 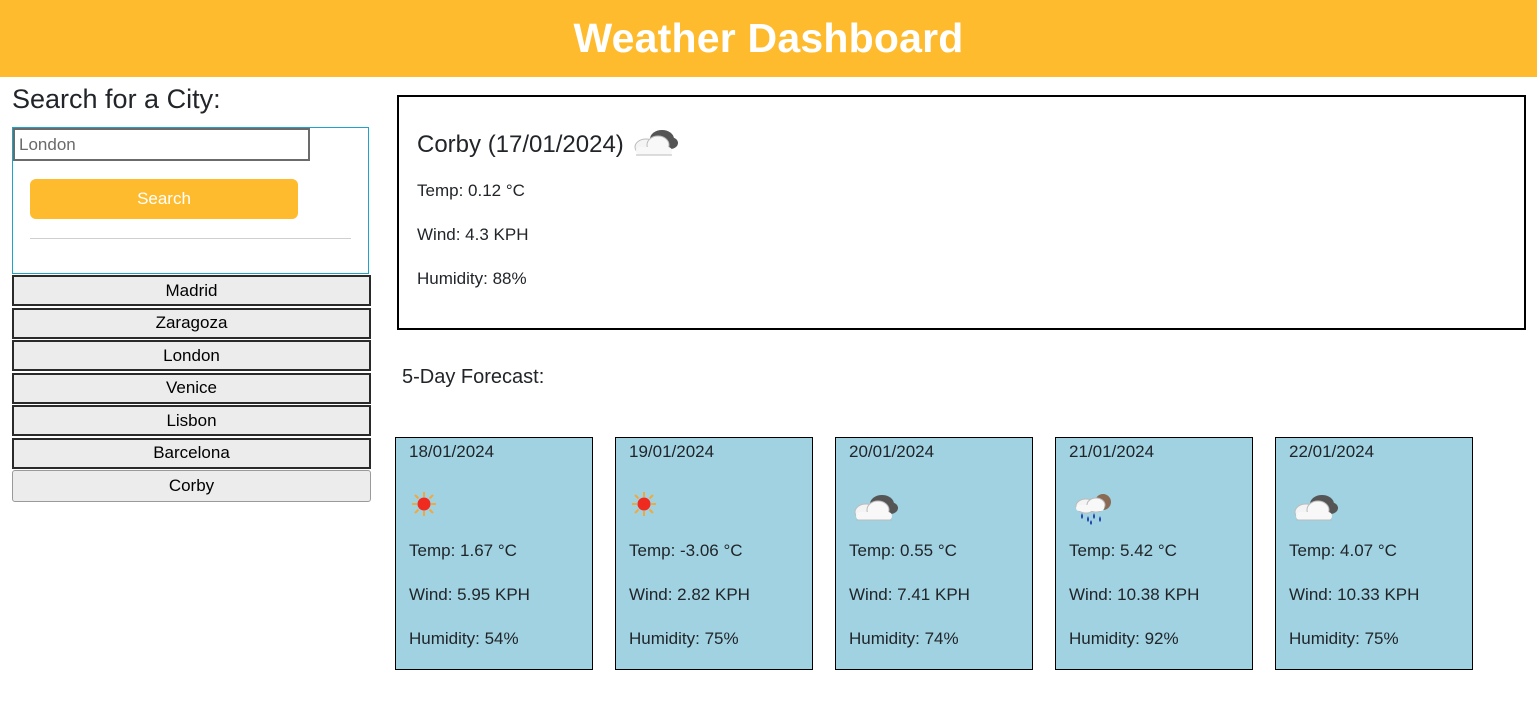 What do you see at coordinates (472, 278) in the screenshot?
I see `current-humidity: Humidity: 88%` at bounding box center [472, 278].